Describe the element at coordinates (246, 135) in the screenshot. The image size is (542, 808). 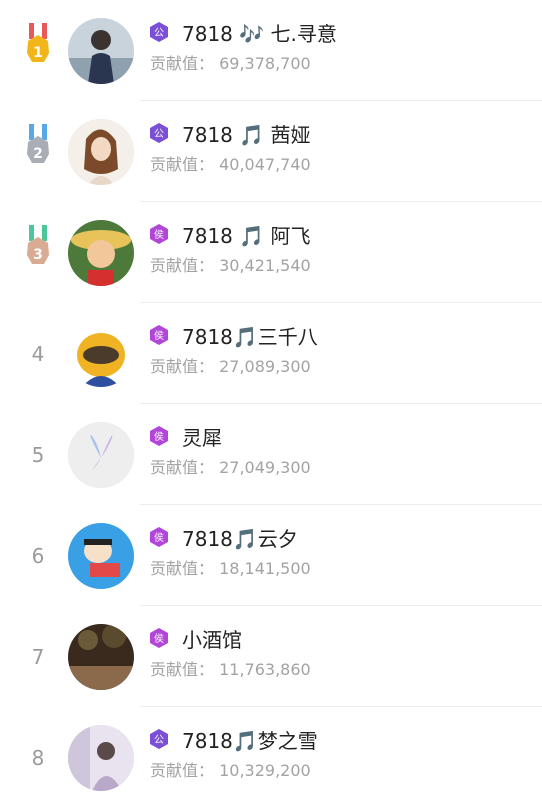
I see `user-name: 7818 🎵 茜娅` at that location.